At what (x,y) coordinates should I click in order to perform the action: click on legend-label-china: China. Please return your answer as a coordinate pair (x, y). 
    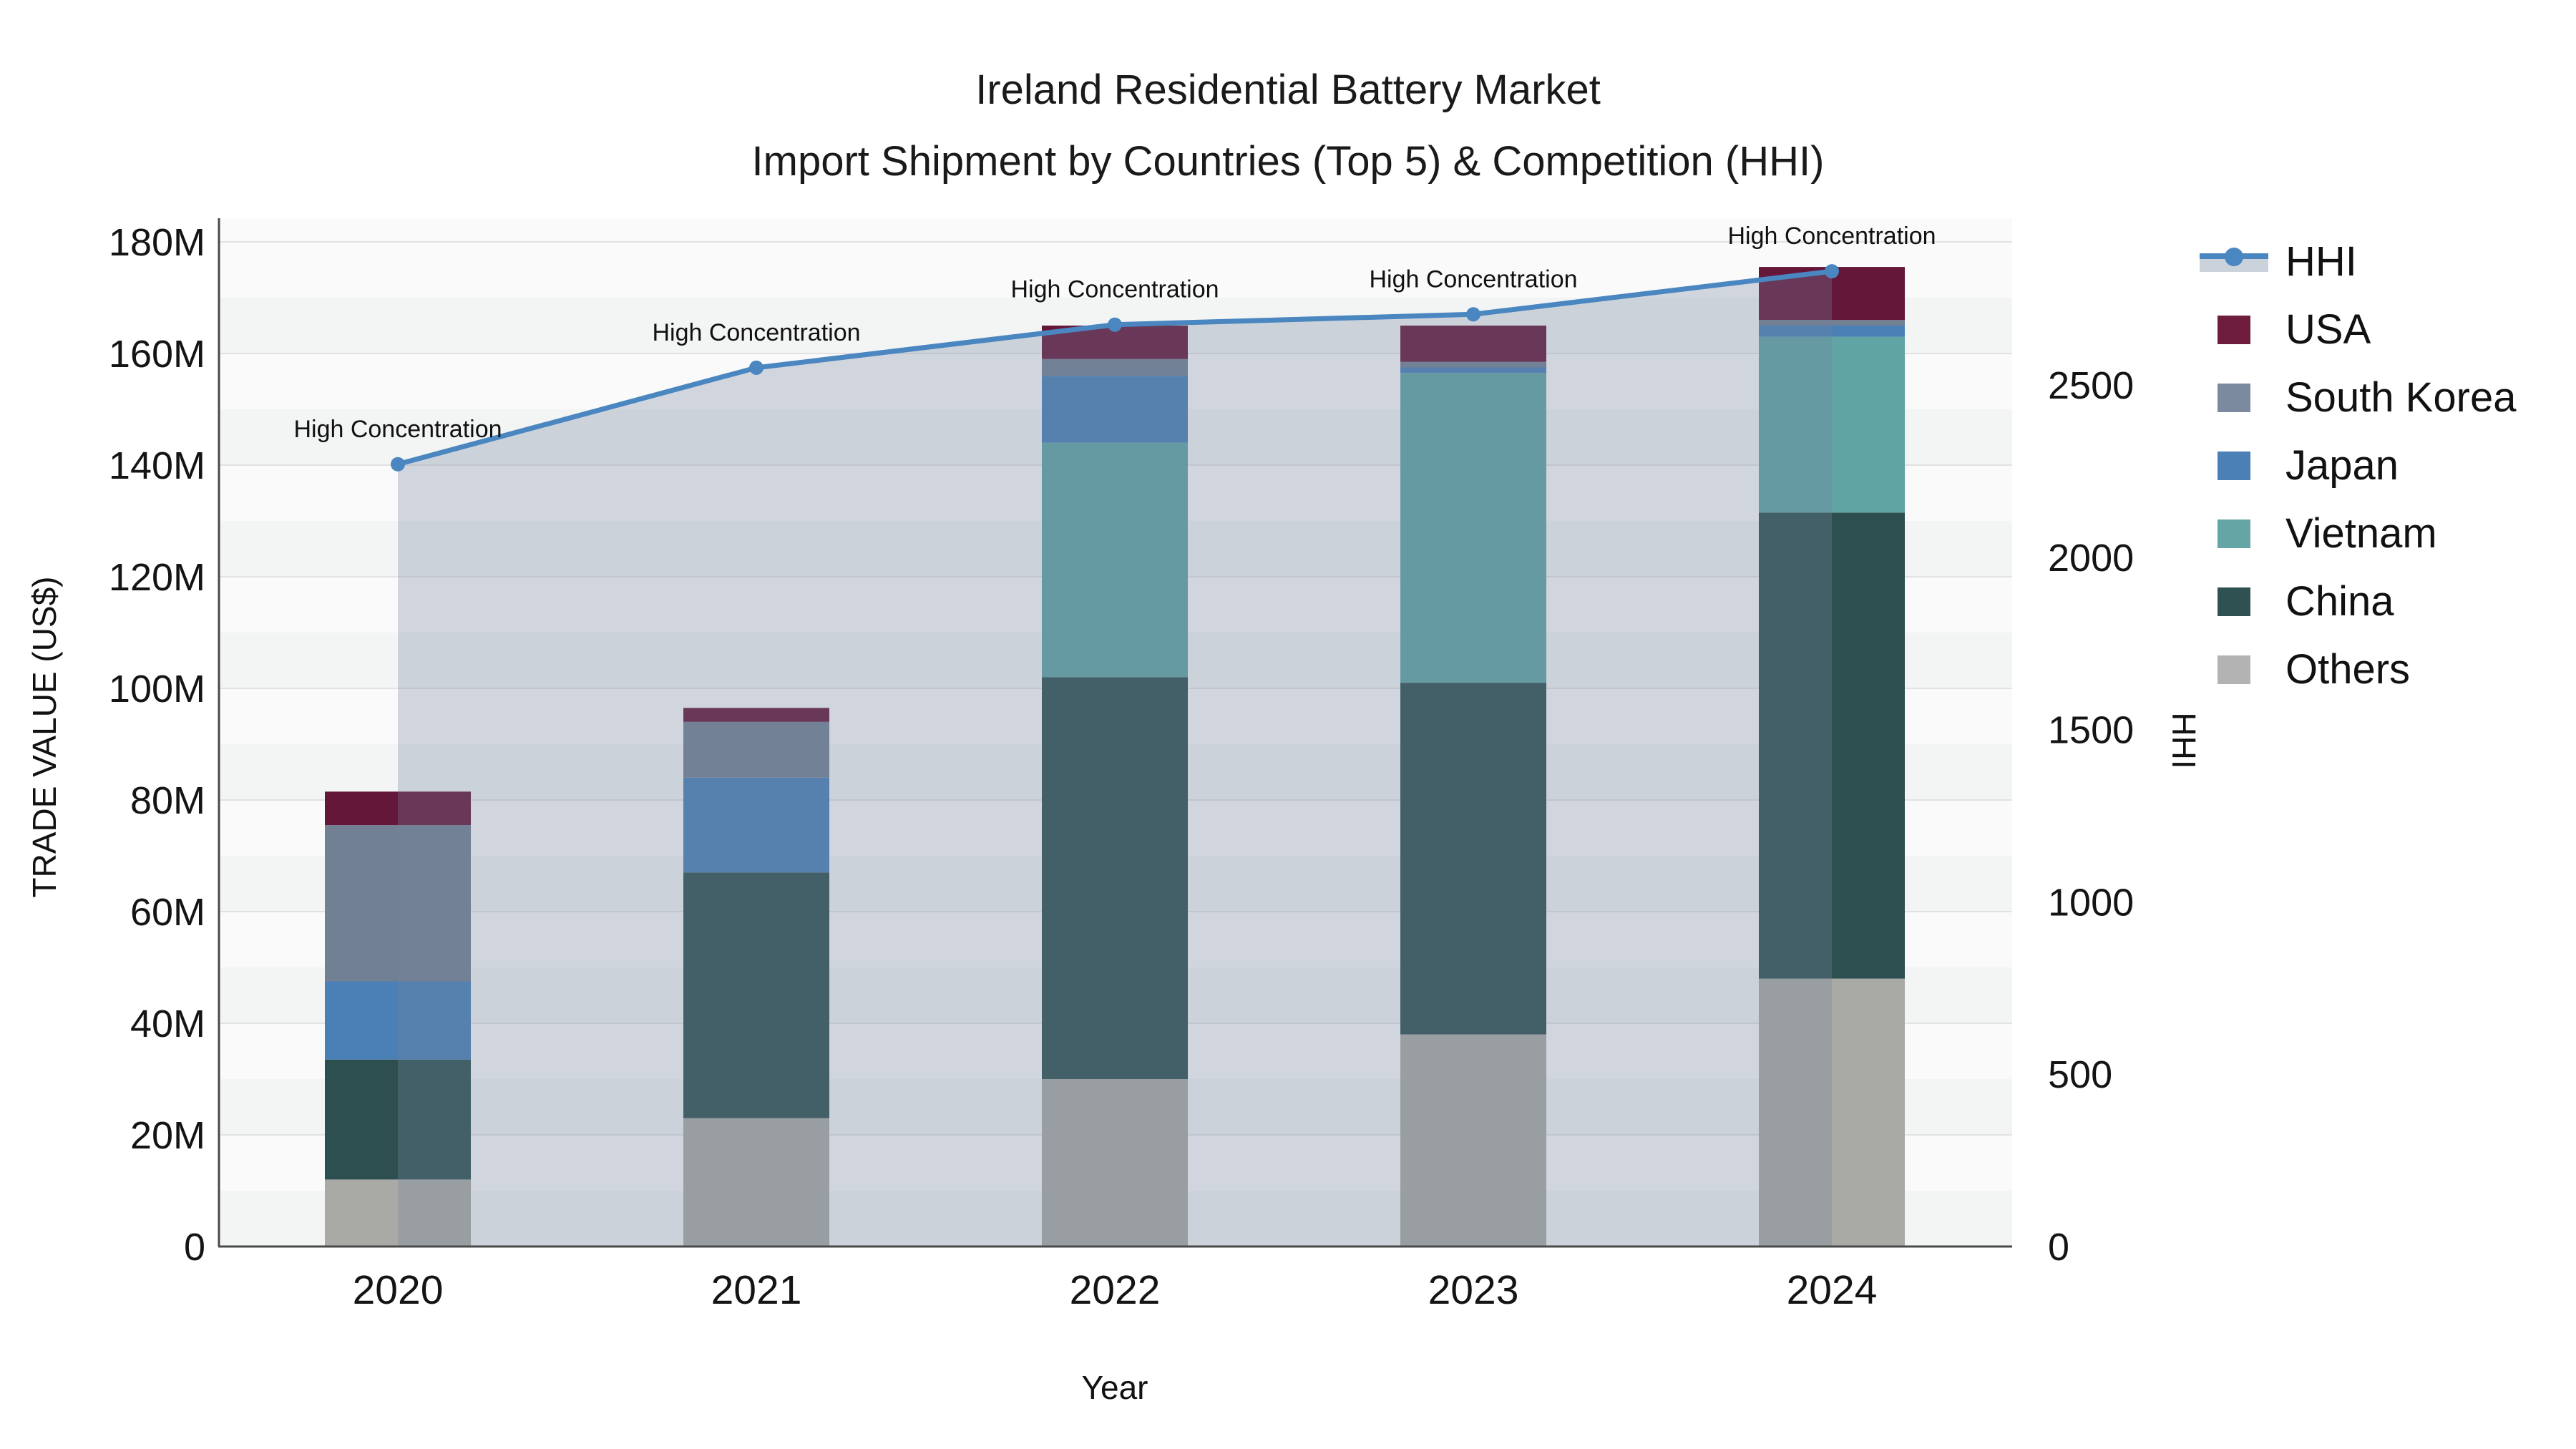
    Looking at the image, I should click on (2339, 601).